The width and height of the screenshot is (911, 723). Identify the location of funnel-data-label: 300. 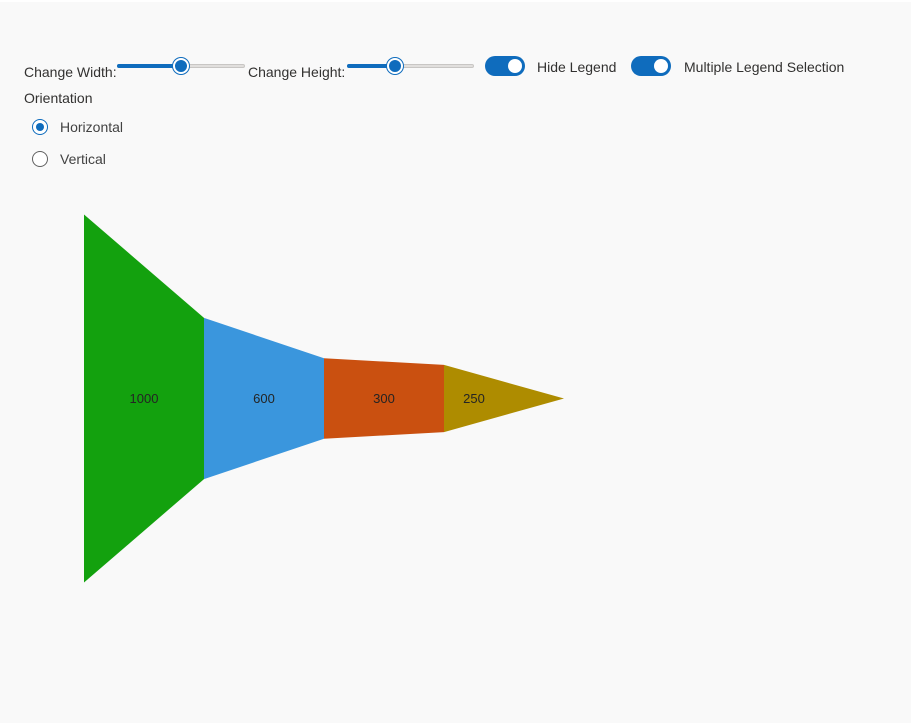
(384, 398).